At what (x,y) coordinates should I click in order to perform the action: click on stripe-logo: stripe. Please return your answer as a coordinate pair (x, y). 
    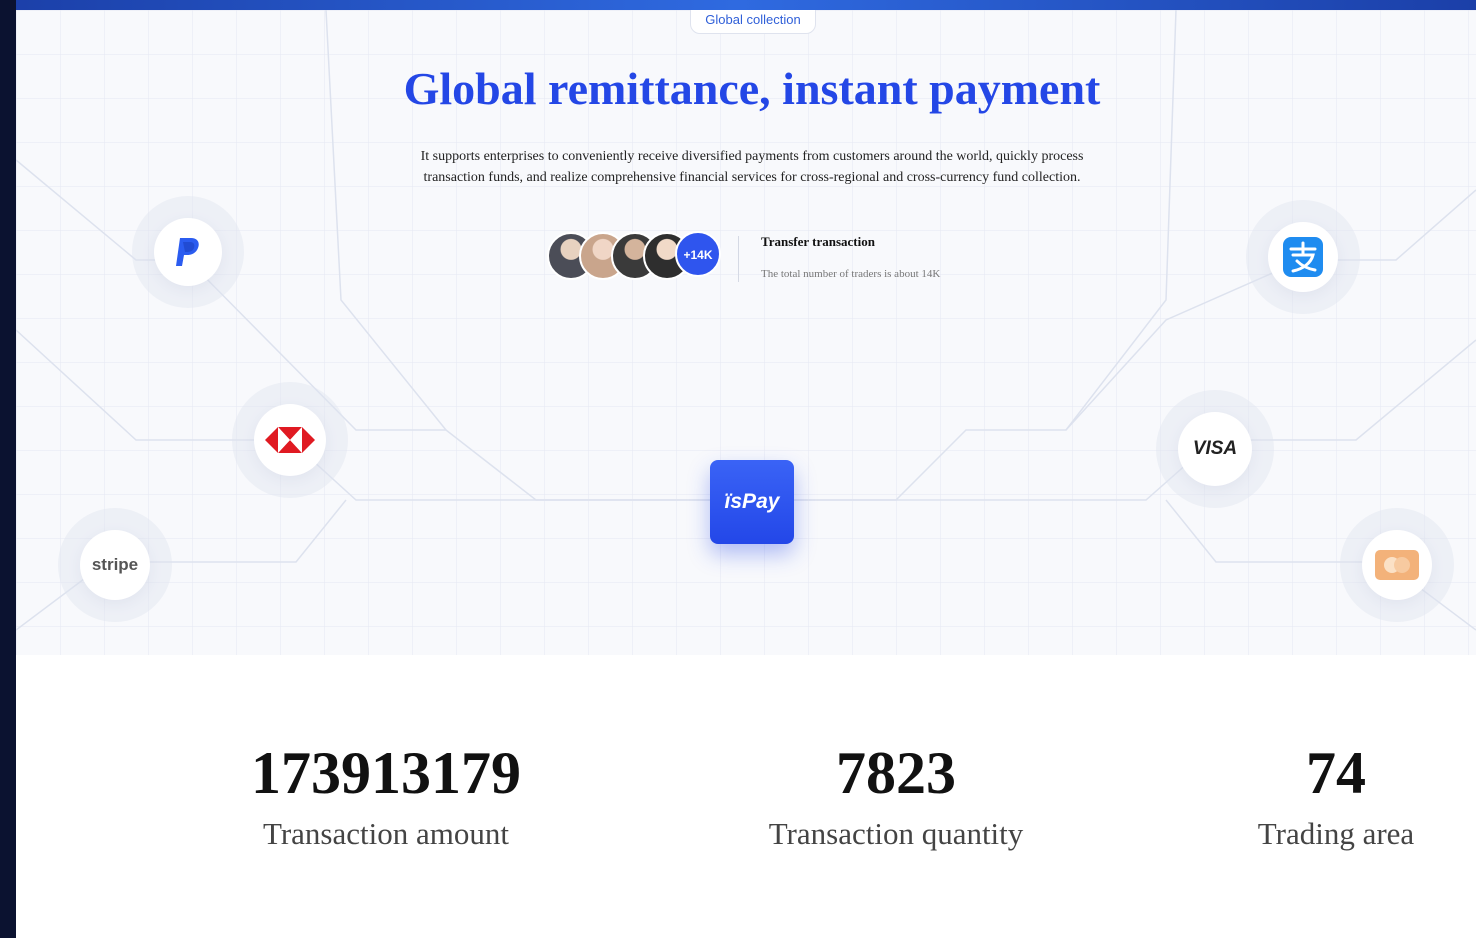
    Looking at the image, I should click on (115, 564).